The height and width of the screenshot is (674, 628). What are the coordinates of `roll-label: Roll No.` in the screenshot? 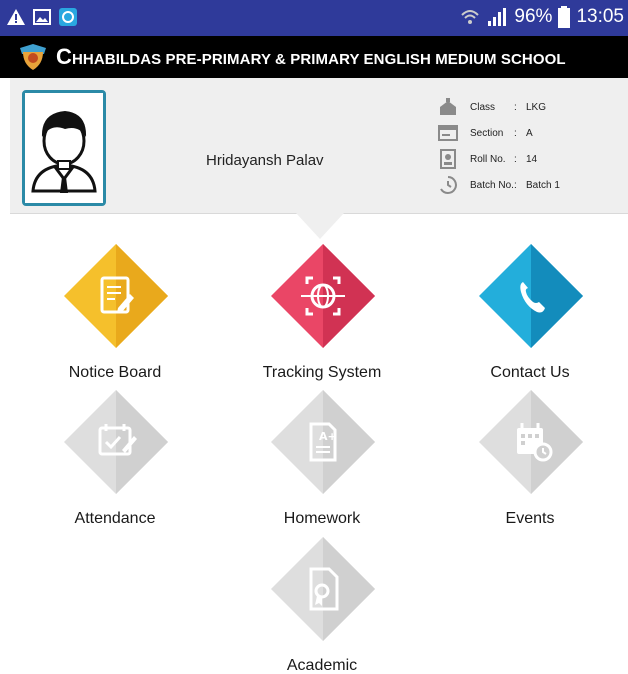 It's located at (488, 159).